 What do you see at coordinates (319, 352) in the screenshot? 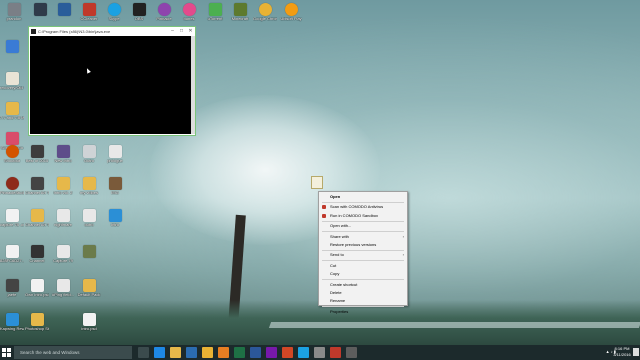
I see `java-icon` at bounding box center [319, 352].